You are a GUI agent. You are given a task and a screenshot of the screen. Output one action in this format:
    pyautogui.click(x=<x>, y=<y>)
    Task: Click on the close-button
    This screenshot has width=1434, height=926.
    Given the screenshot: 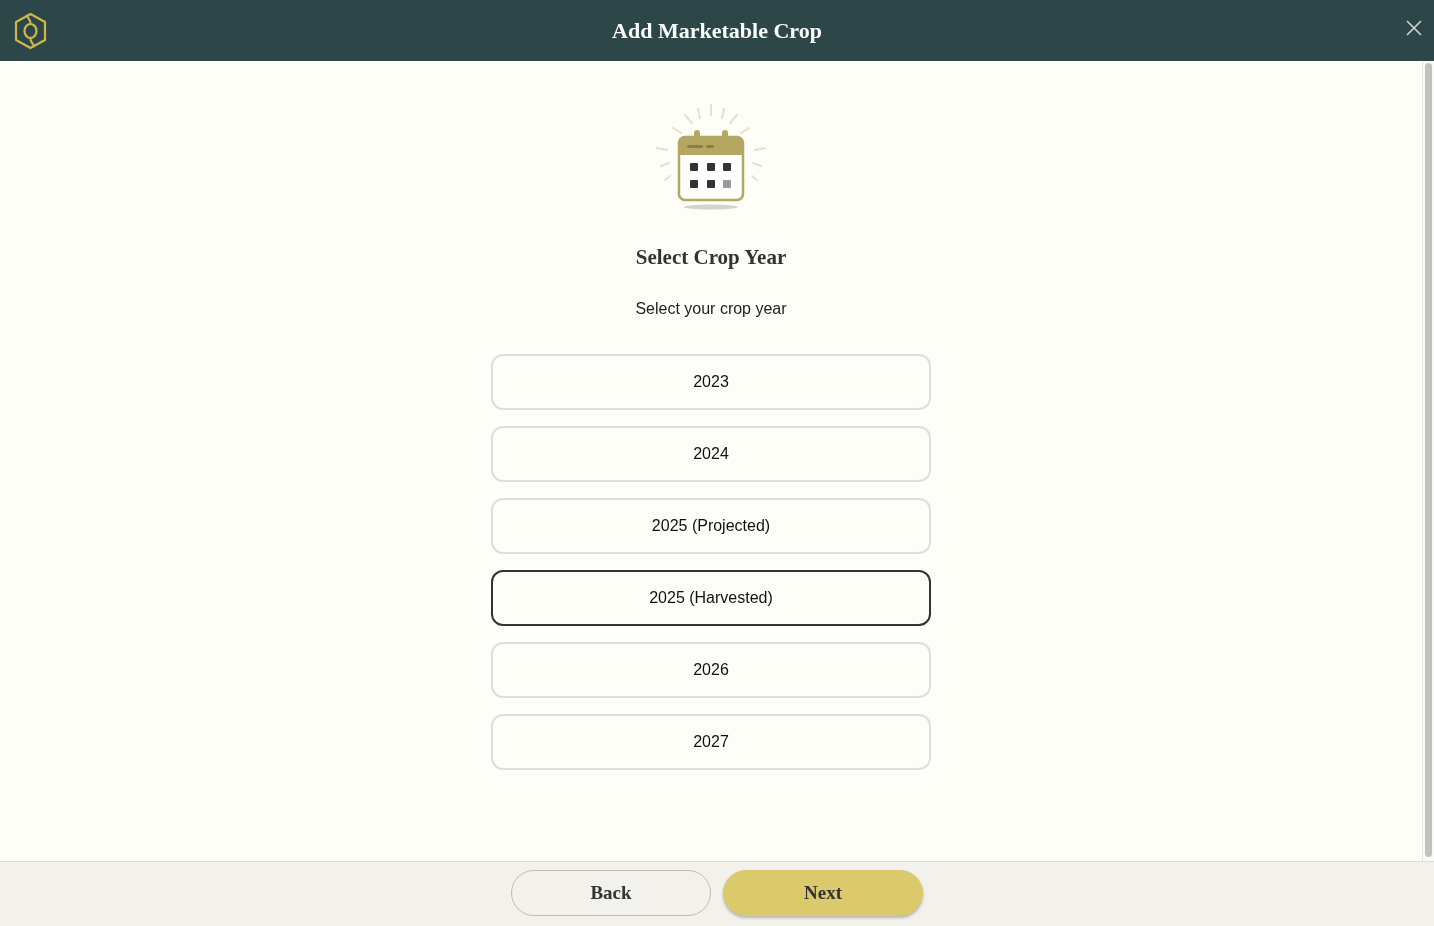 What is the action you would take?
    pyautogui.click(x=1414, y=27)
    